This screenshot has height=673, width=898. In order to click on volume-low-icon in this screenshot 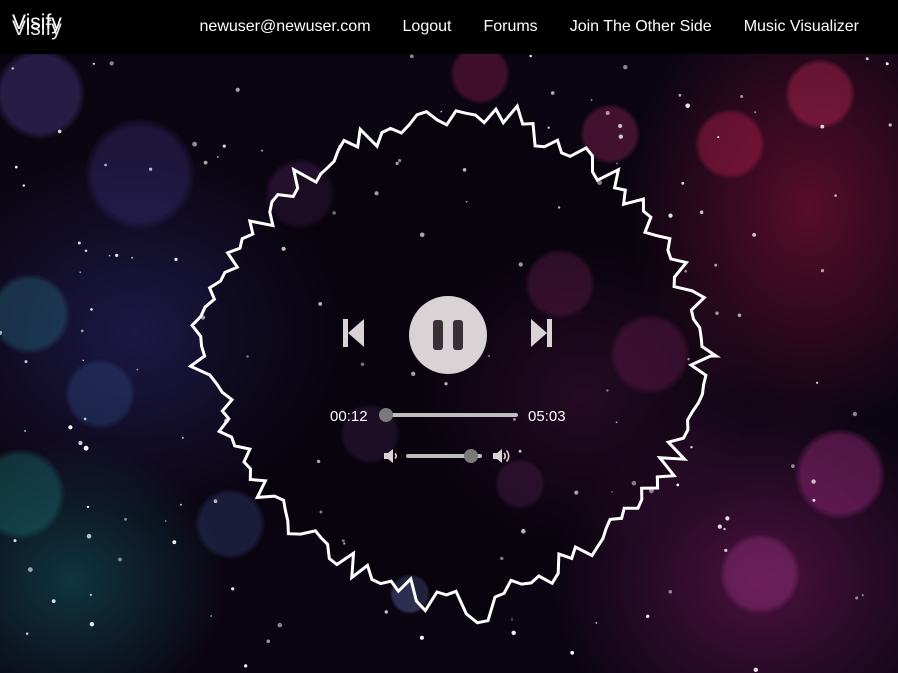, I will do `click(391, 456)`.